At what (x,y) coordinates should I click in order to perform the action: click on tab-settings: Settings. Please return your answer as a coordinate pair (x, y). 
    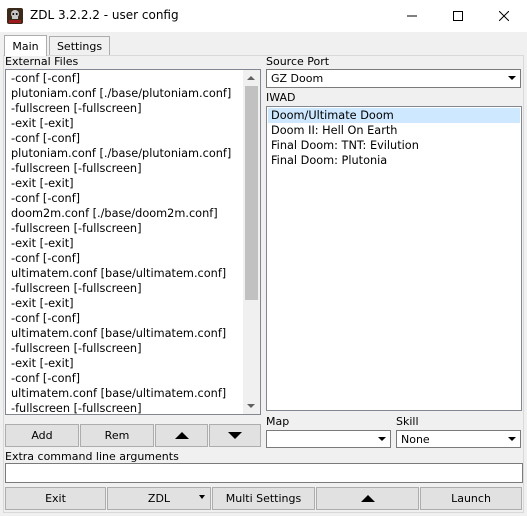
    Looking at the image, I should click on (79, 45).